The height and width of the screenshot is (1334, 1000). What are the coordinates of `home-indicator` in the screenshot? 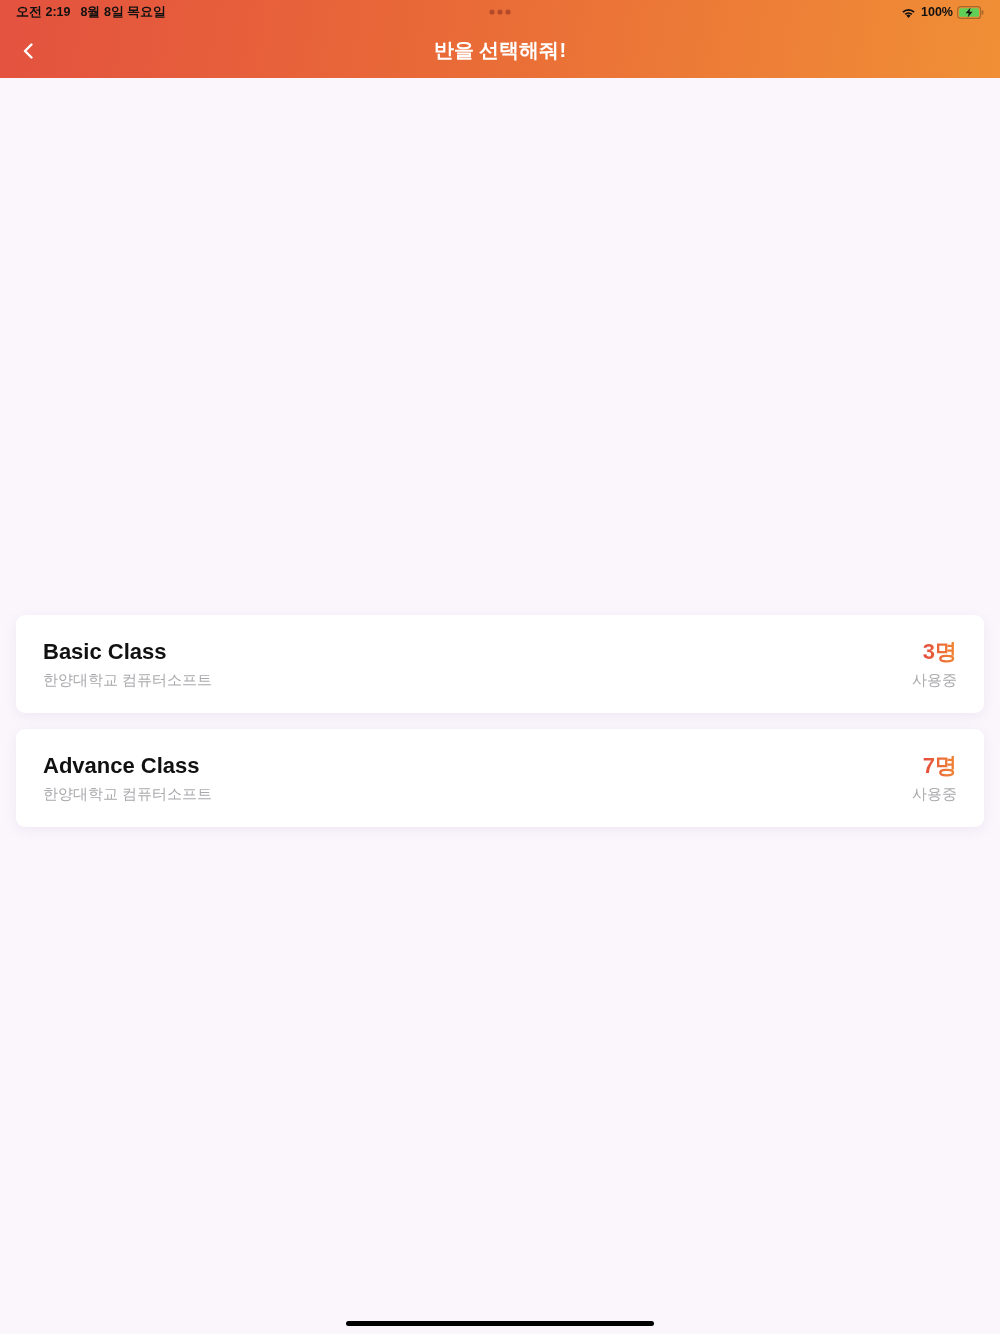 It's located at (500, 1323).